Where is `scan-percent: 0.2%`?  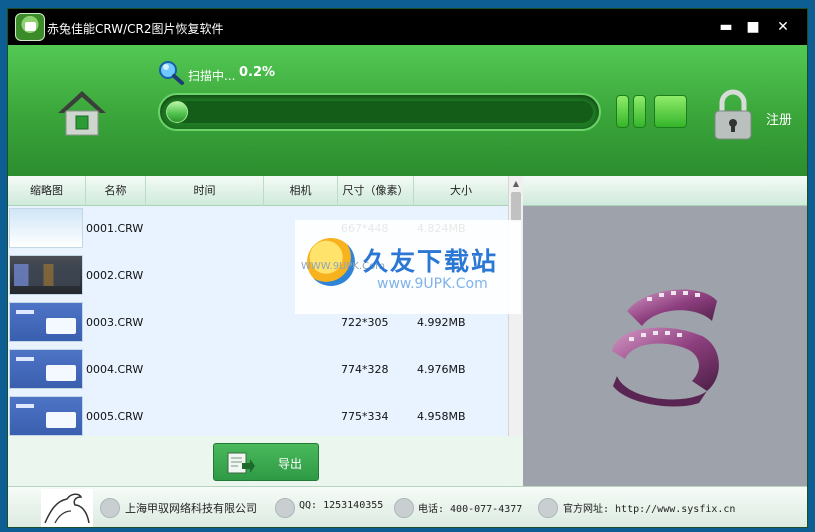 scan-percent: 0.2% is located at coordinates (257, 72).